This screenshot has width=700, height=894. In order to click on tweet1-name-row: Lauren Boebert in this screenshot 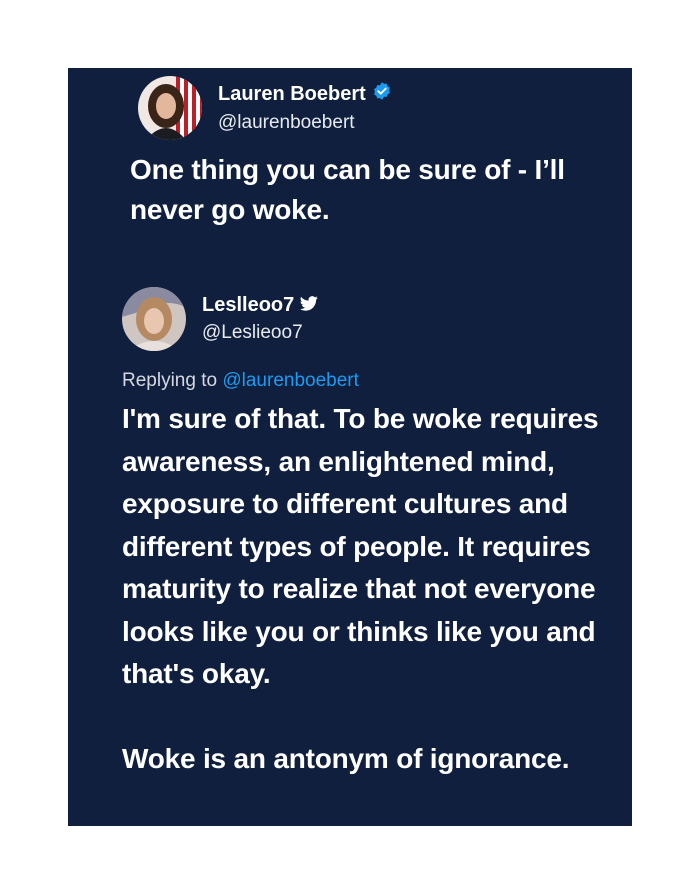, I will do `click(305, 94)`.